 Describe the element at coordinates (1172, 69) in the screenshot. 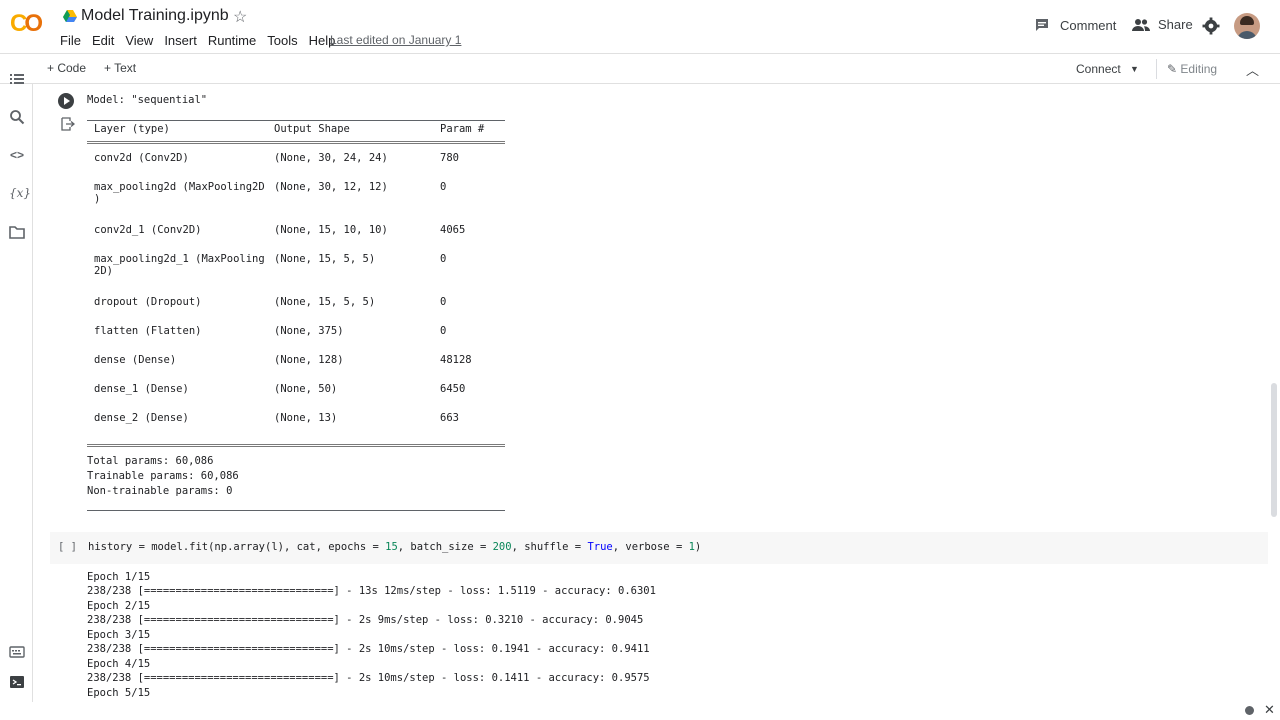

I see `pencil-icon: ✎` at that location.